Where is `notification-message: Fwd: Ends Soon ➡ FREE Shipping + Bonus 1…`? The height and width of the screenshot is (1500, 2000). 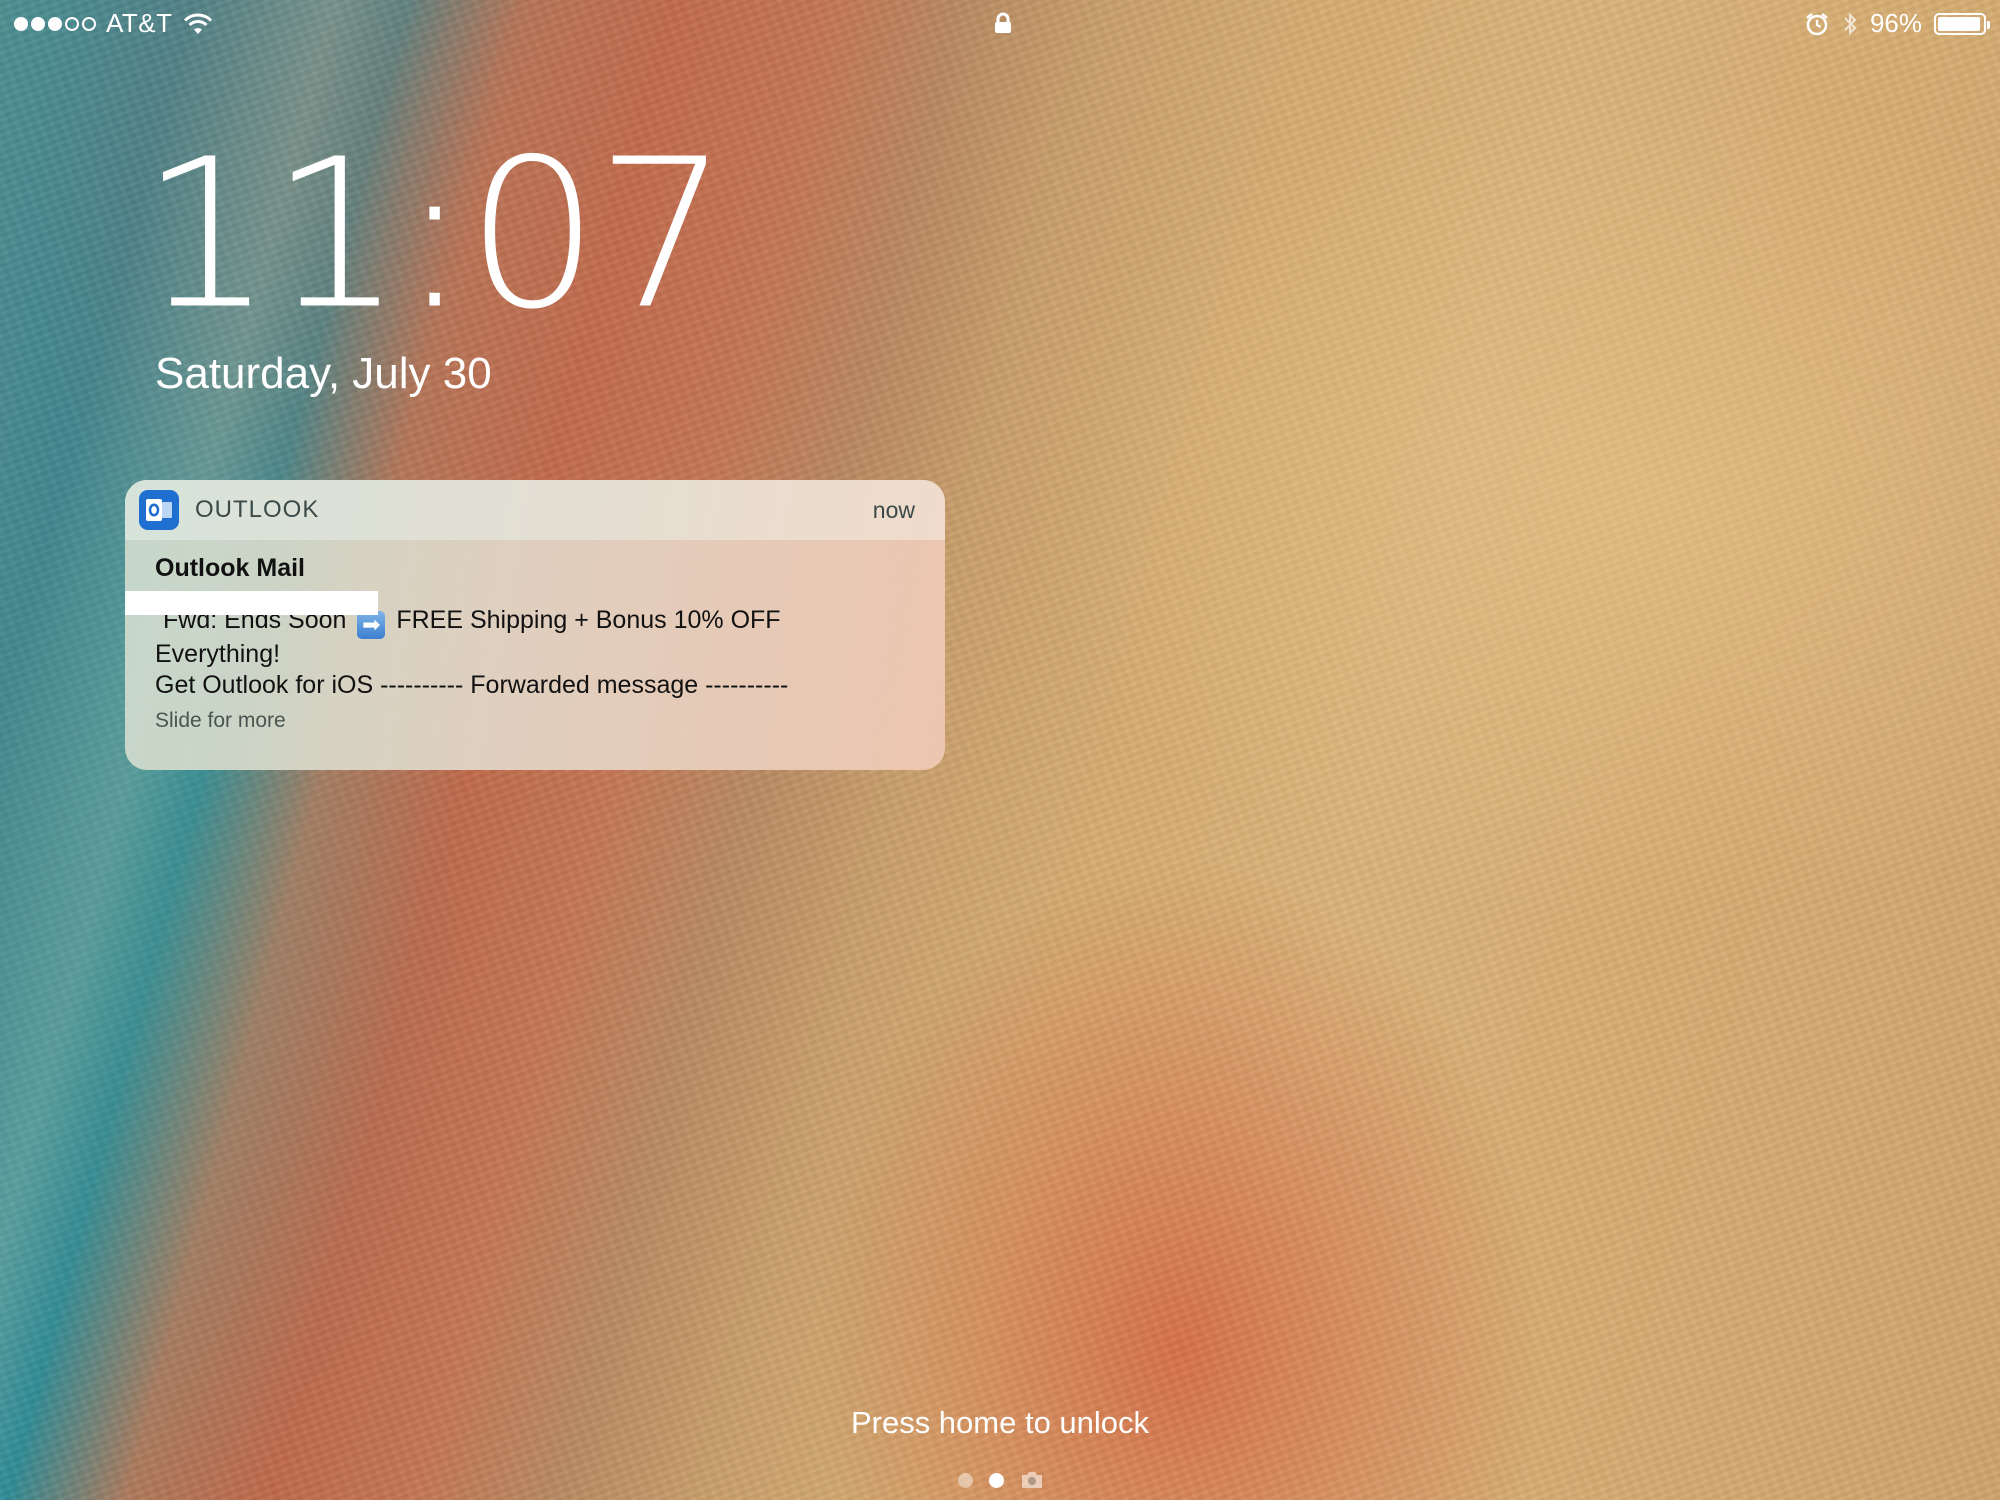
notification-message: Fwd: Ends Soon ➡ FREE Shipping + Bonus 1… is located at coordinates (536, 653).